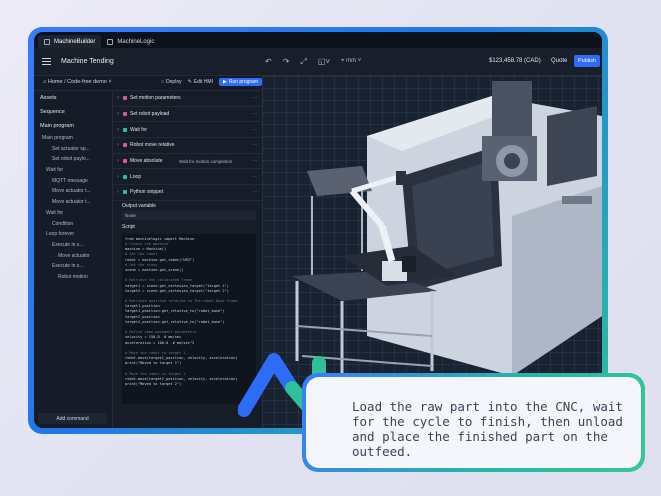  What do you see at coordinates (187, 193) in the screenshot?
I see `command-row: › Python snippet ⋯` at bounding box center [187, 193].